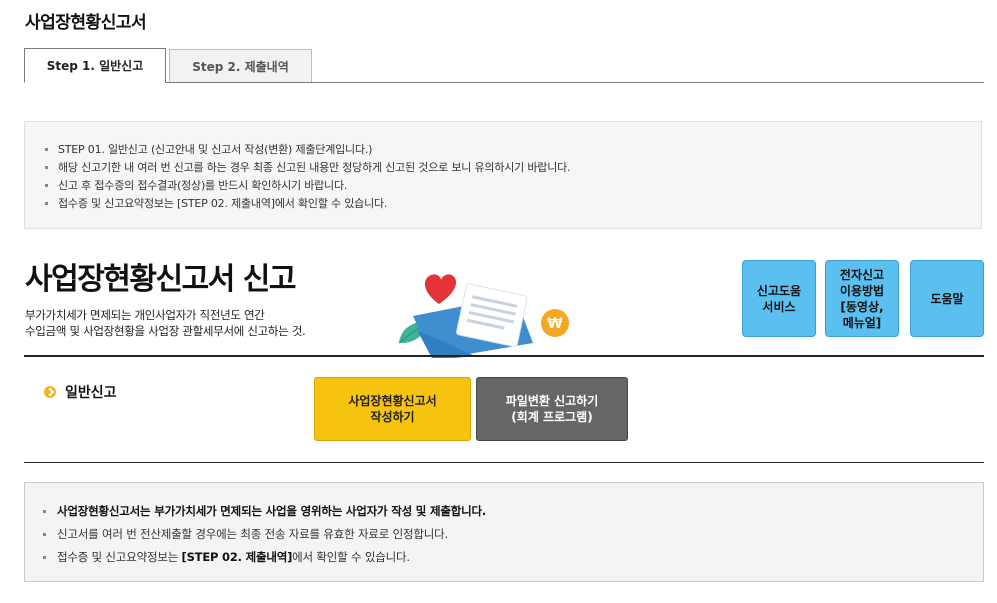 The height and width of the screenshot is (603, 997). I want to click on hero-description-line: 부가가치세가 면제되는 개인사업자가 직전년도 연간, so click(145, 315).